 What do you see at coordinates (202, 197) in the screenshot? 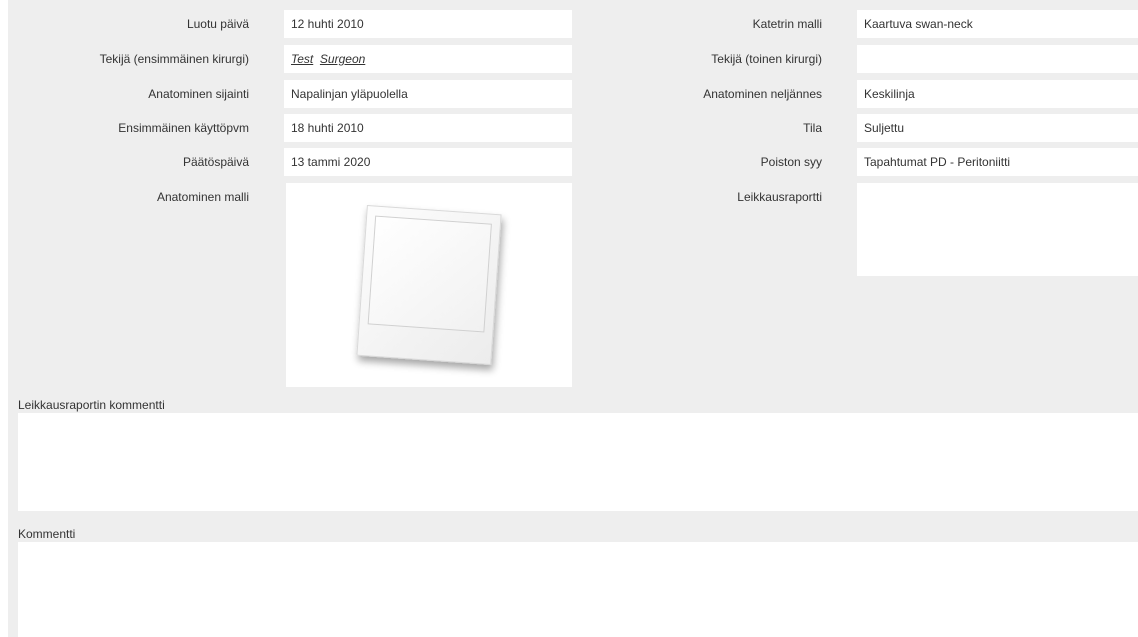
I see `anatomical-model-label: Anatominen malli` at bounding box center [202, 197].